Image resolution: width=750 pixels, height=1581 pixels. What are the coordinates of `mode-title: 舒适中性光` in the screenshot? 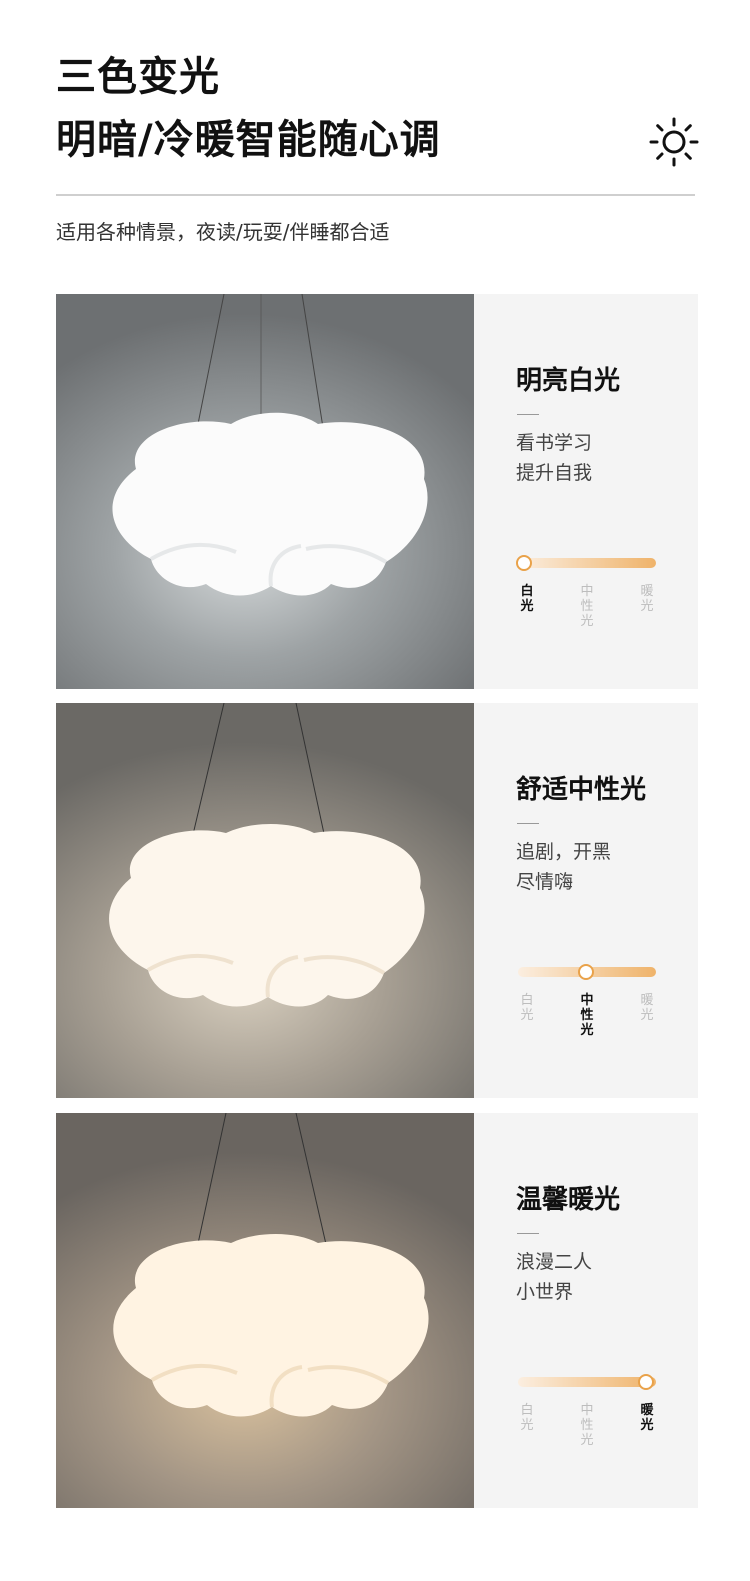 It's located at (581, 790).